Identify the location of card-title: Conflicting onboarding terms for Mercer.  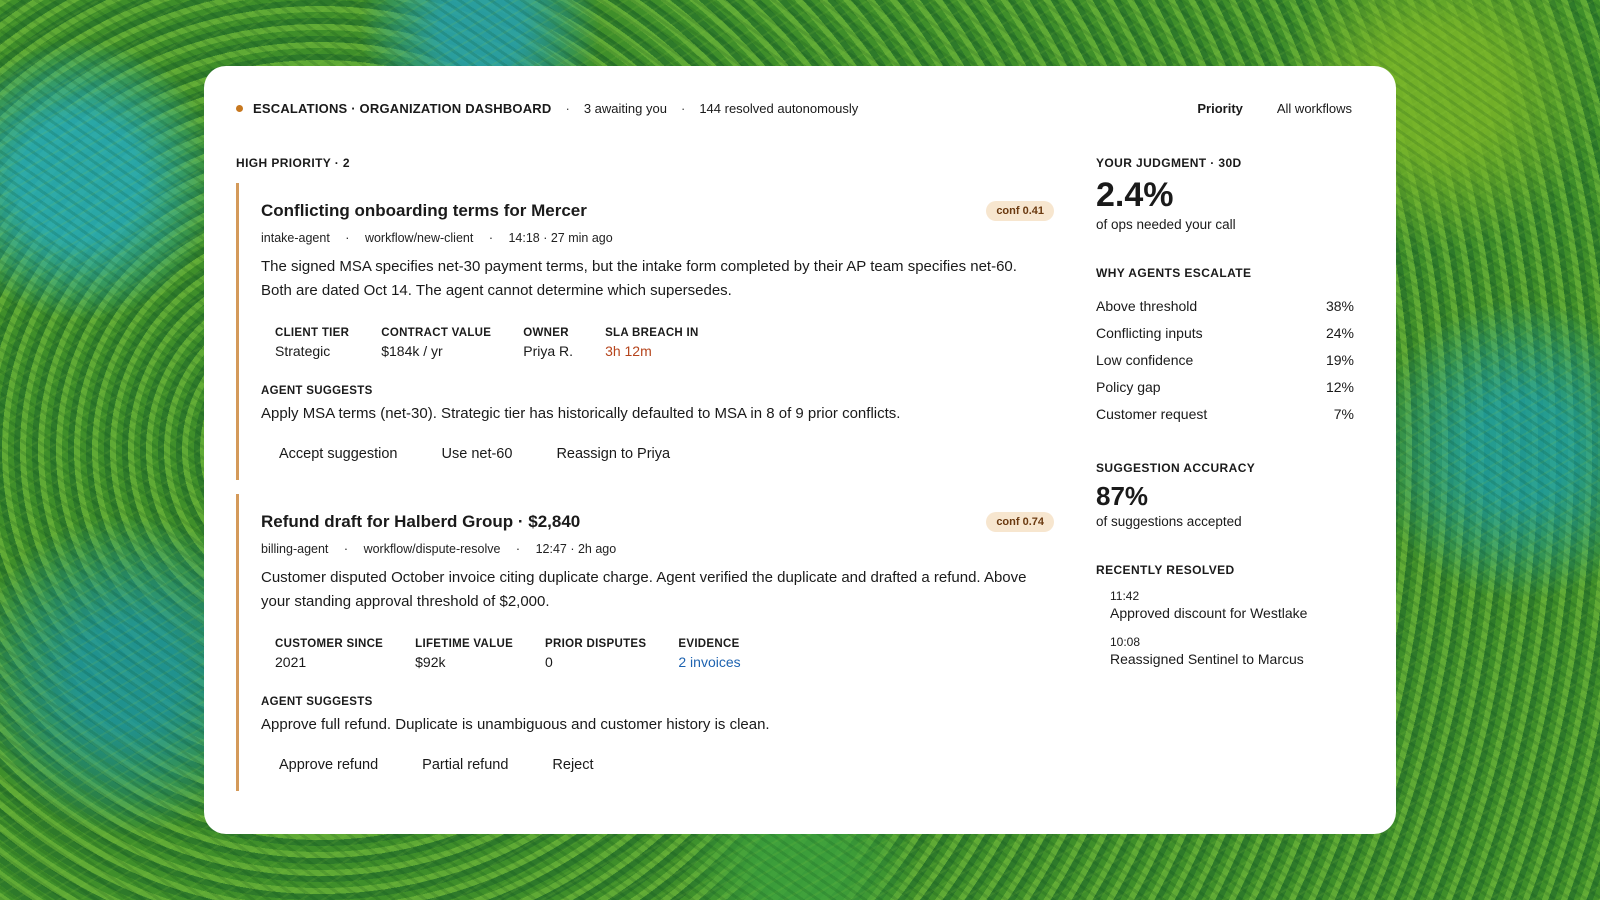
(424, 210).